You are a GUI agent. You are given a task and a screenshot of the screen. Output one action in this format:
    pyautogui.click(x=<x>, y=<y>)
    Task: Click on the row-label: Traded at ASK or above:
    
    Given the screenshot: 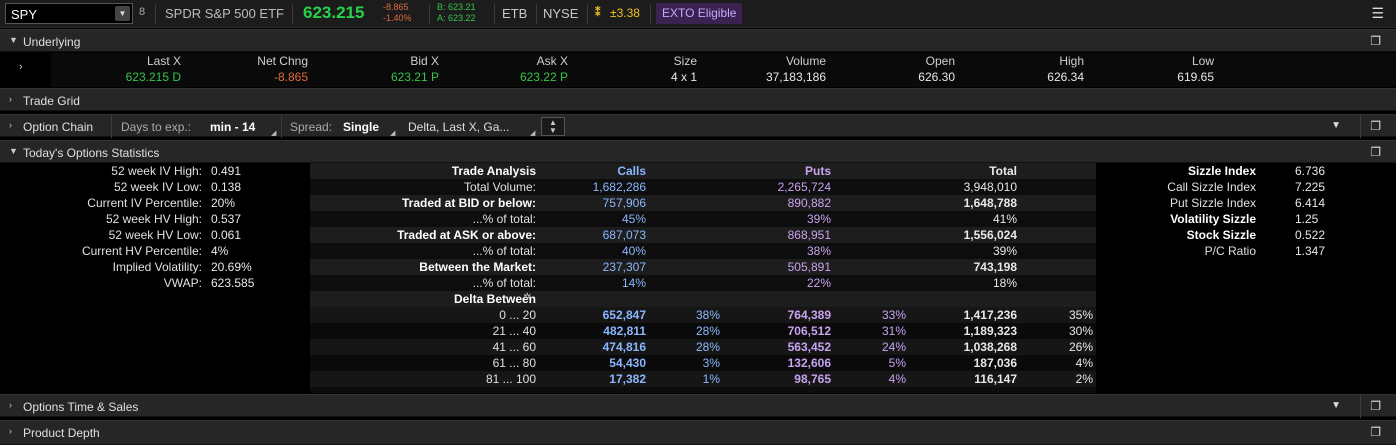 What is the action you would take?
    pyautogui.click(x=466, y=235)
    